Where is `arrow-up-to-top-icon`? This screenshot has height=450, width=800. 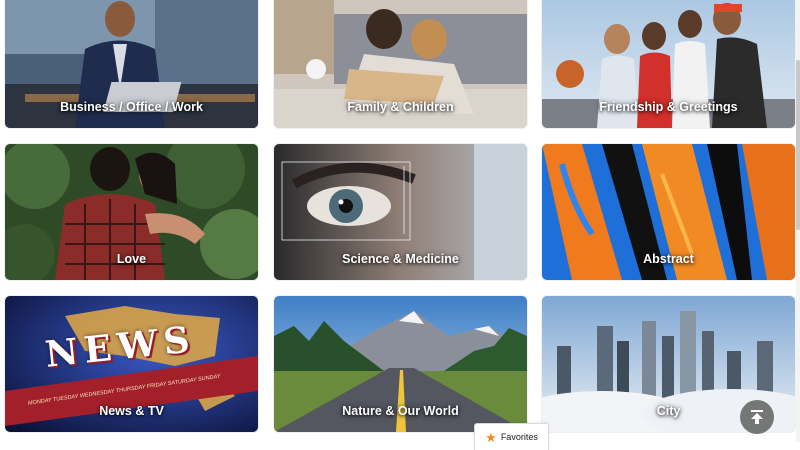
arrow-up-to-top-icon is located at coordinates (757, 417).